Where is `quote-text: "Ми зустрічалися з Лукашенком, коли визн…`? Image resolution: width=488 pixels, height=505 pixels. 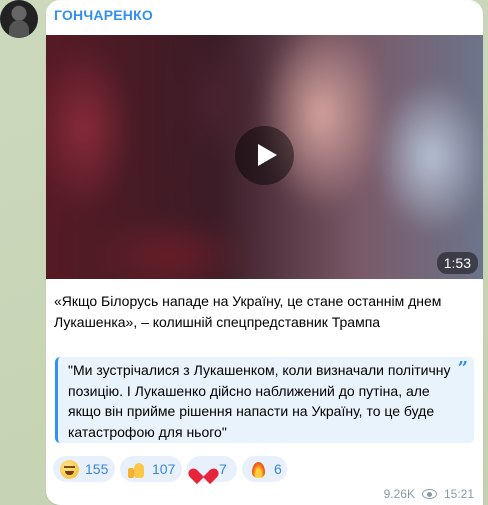
quote-text: "Ми зустрічалися з Лукашенком, коли визн… is located at coordinates (259, 401).